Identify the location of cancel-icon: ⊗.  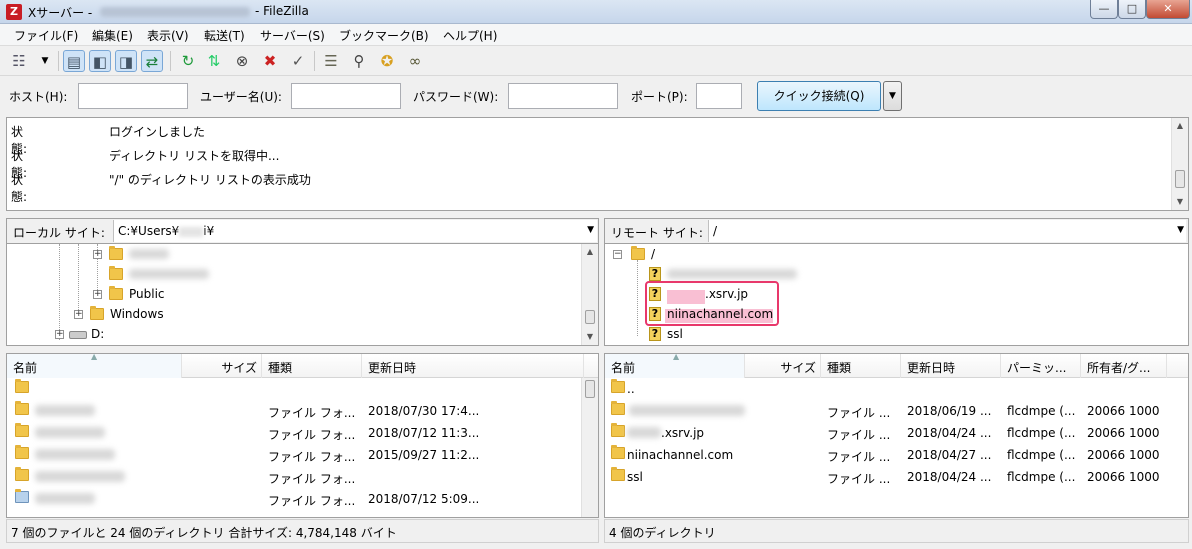
(242, 61).